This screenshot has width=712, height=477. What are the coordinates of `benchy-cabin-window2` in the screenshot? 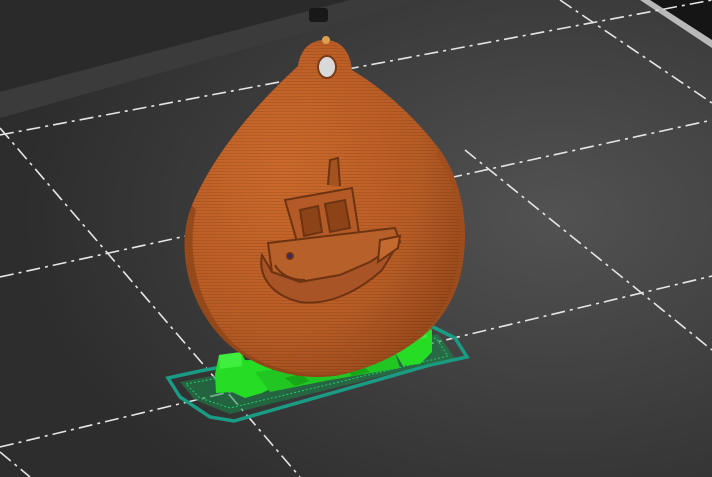 It's located at (337, 216).